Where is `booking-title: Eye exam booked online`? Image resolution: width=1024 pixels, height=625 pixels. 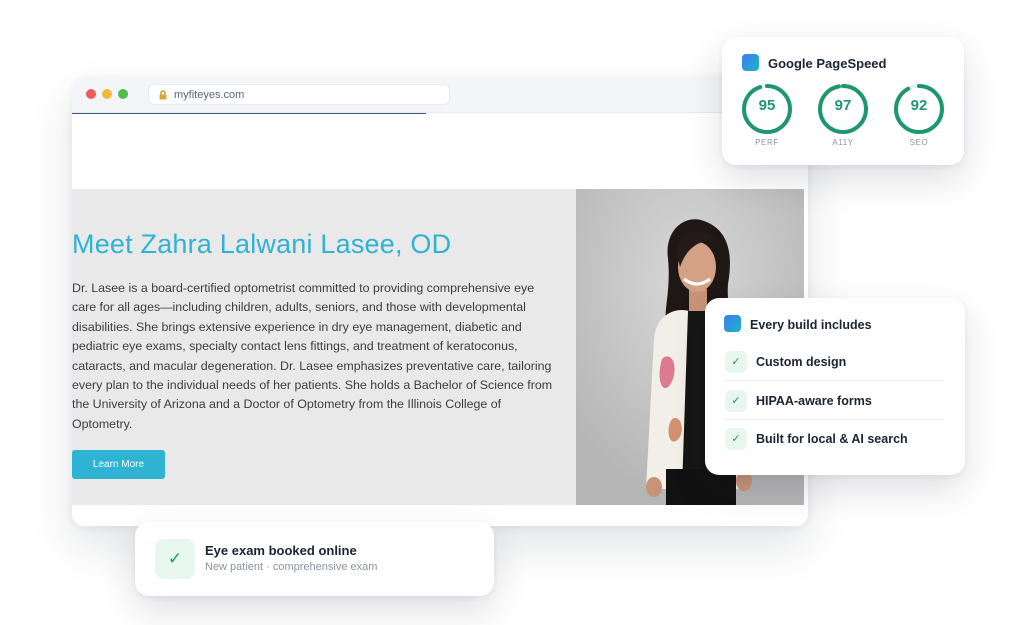 booking-title: Eye exam booked online is located at coordinates (281, 550).